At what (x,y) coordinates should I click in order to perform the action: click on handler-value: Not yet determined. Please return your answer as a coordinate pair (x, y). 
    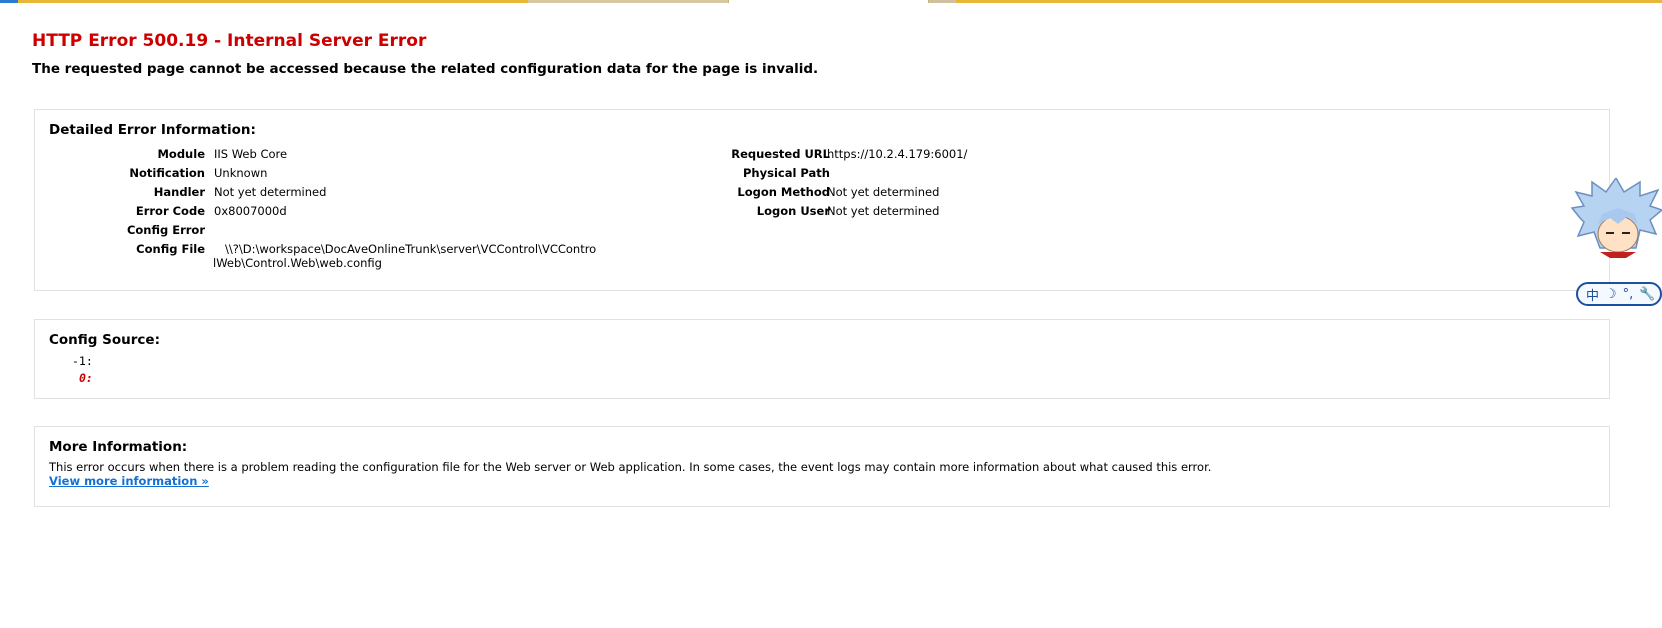
    Looking at the image, I should click on (270, 192).